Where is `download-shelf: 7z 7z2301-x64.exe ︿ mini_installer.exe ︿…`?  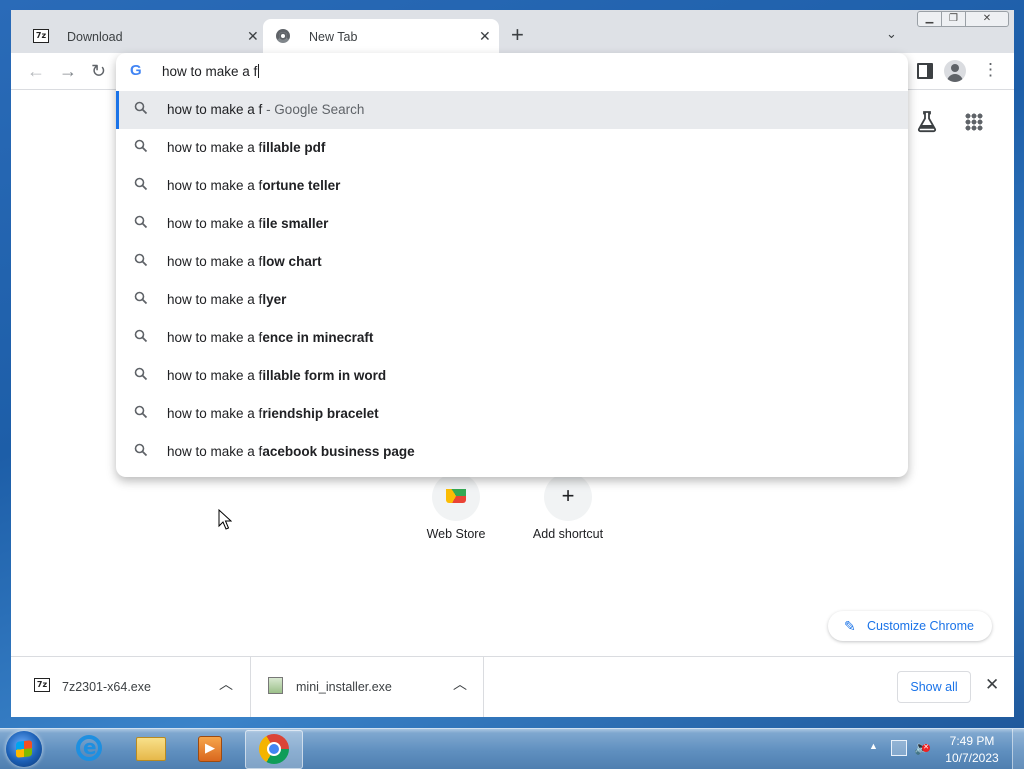 download-shelf: 7z 7z2301-x64.exe ︿ mini_installer.exe ︿… is located at coordinates (512, 686).